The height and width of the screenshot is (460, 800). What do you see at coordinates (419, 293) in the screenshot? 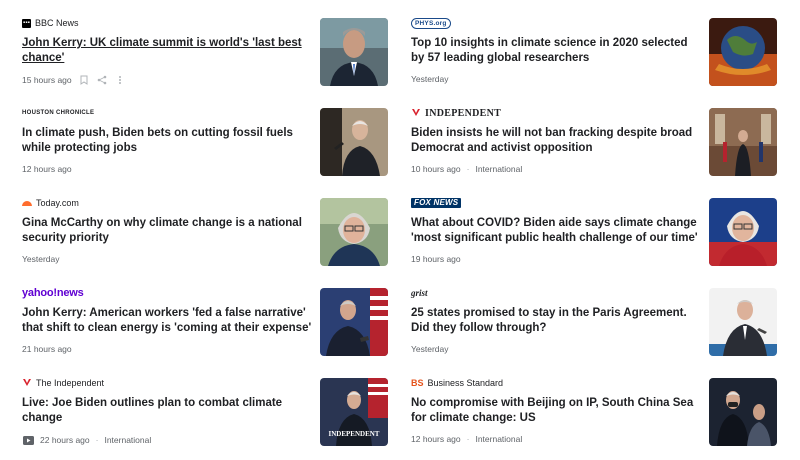
I see `source-name: grist` at bounding box center [419, 293].